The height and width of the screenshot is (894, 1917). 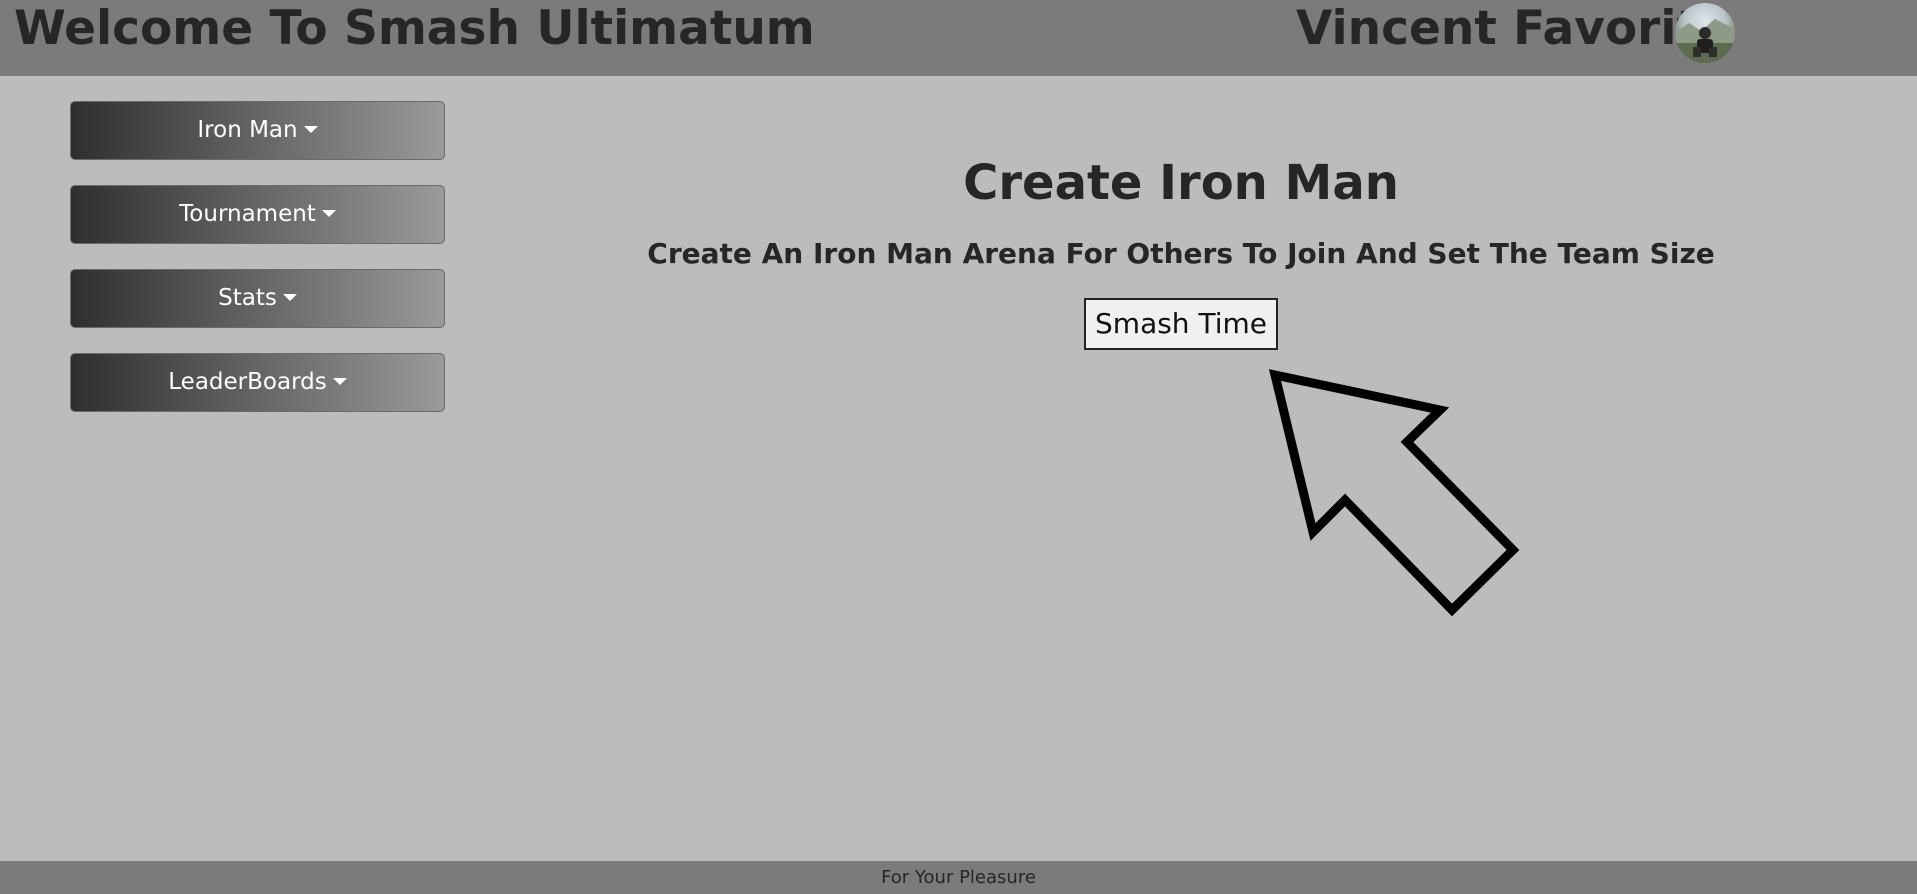 What do you see at coordinates (1513, 29) in the screenshot?
I see `user-name: Vincent Favorito` at bounding box center [1513, 29].